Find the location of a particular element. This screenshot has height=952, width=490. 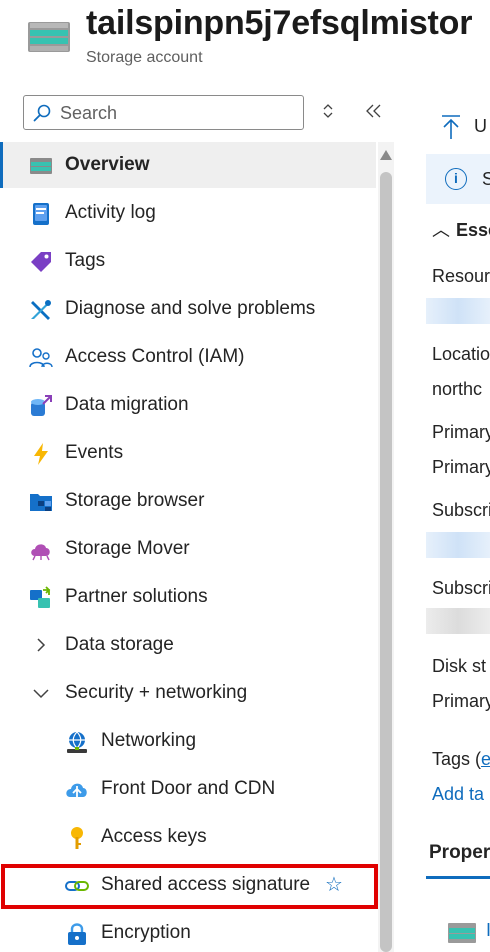

nav-scrollbar is located at coordinates (386, 547).